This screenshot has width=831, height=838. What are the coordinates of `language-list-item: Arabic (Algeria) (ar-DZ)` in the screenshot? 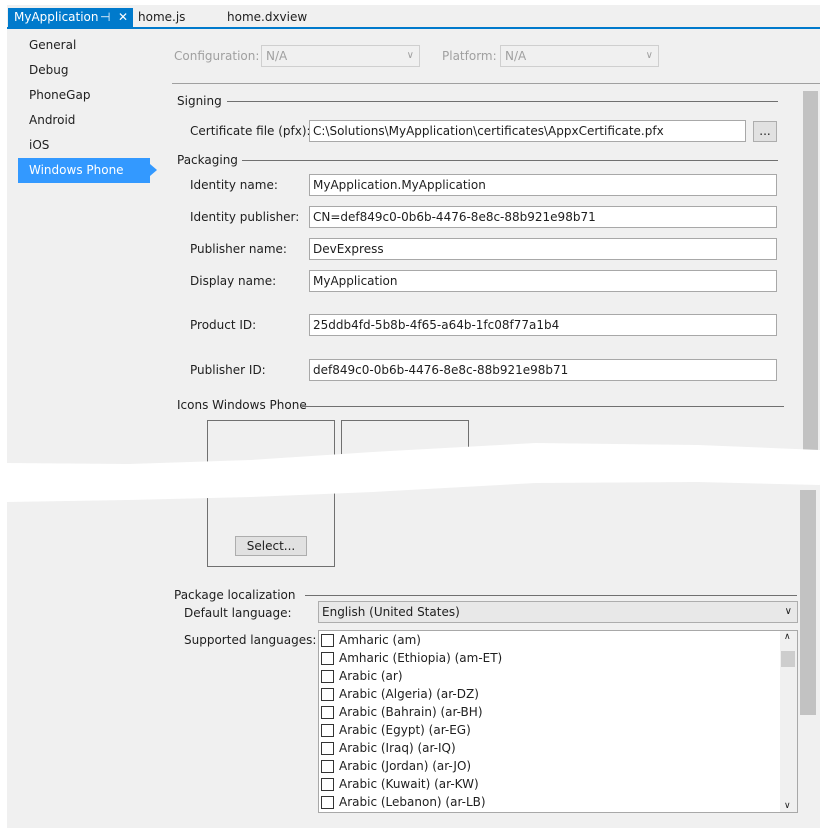 It's located at (558, 694).